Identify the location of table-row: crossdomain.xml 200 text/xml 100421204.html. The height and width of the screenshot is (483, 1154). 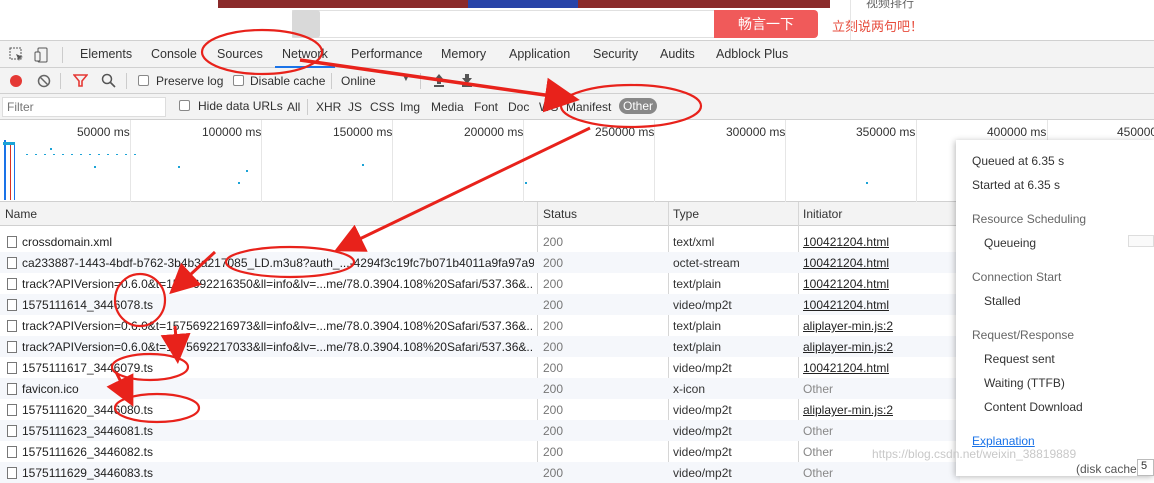
(480, 241).